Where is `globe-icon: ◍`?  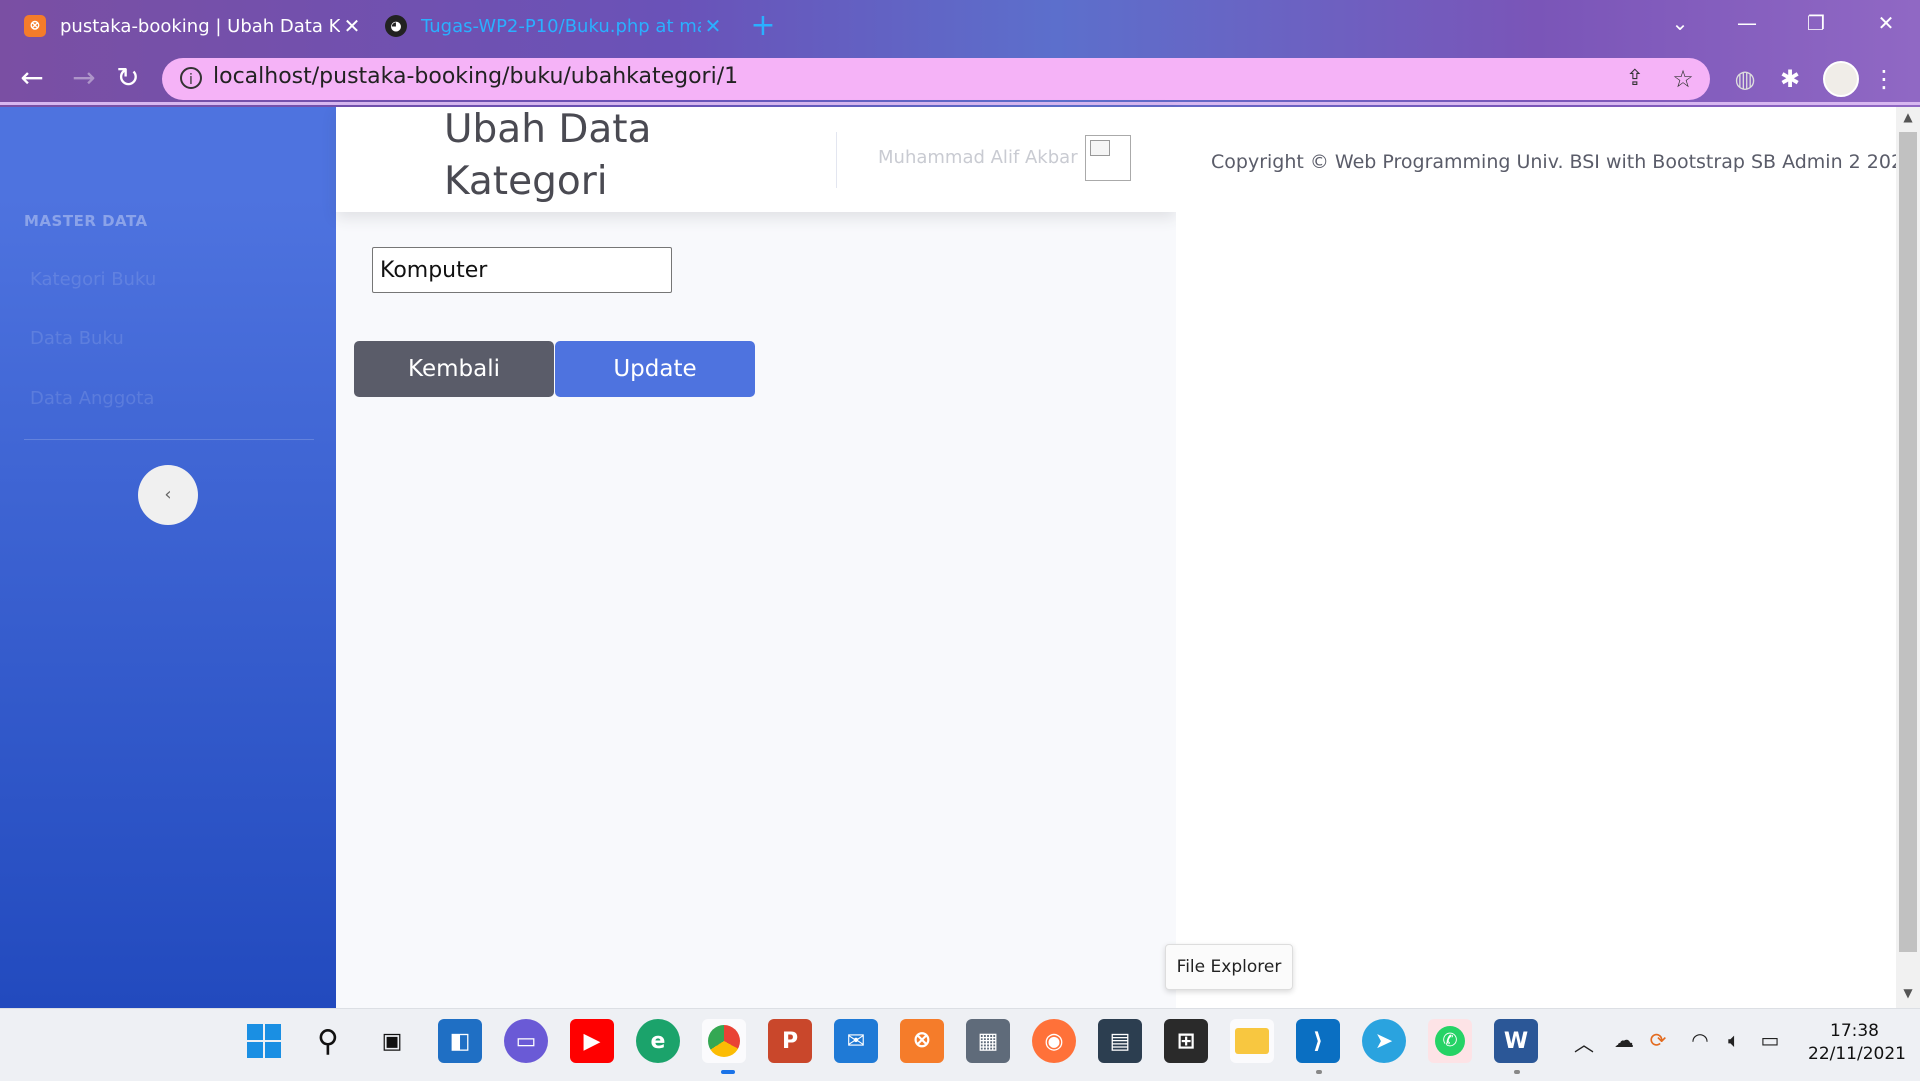 globe-icon: ◍ is located at coordinates (1745, 79).